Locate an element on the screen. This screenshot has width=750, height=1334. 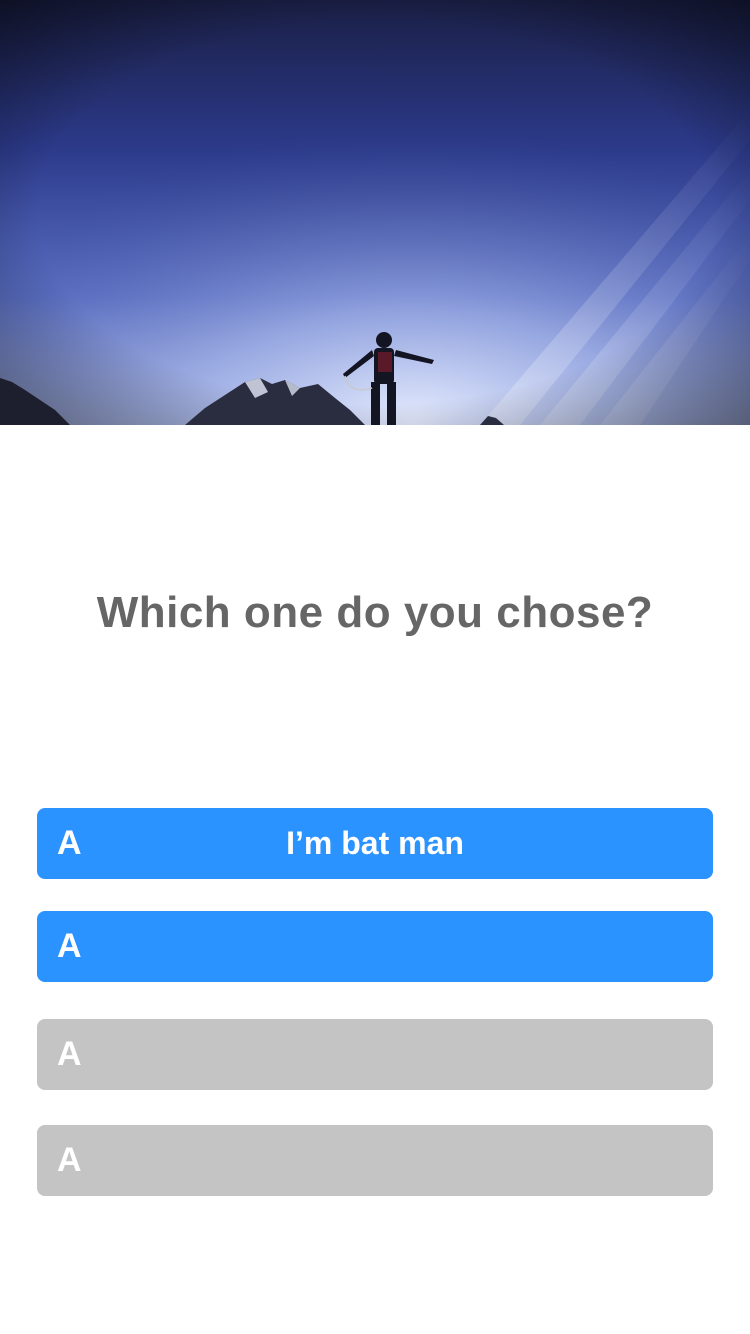
answer-option-1-letter: A is located at coordinates (69, 843).